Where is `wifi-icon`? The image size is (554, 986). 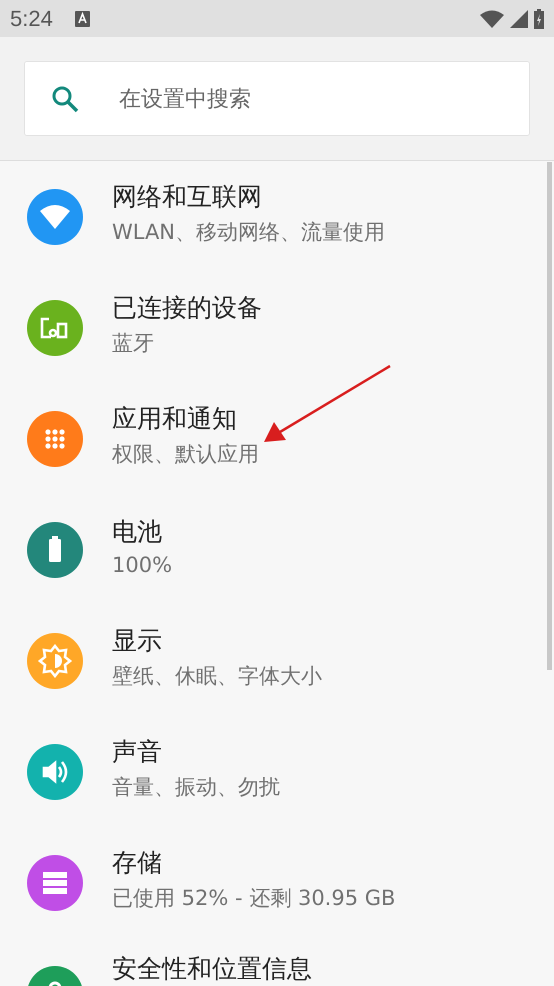
wifi-icon is located at coordinates (492, 19).